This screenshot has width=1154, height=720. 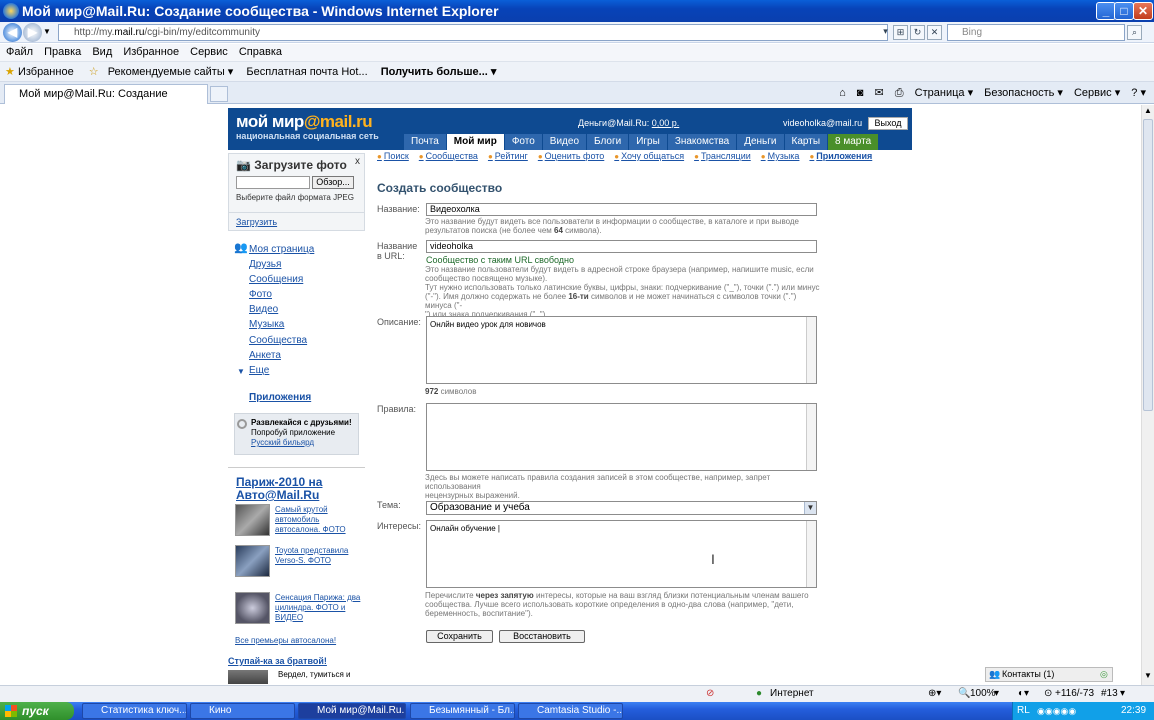 I want to click on start-button: пуск, so click(x=37, y=711).